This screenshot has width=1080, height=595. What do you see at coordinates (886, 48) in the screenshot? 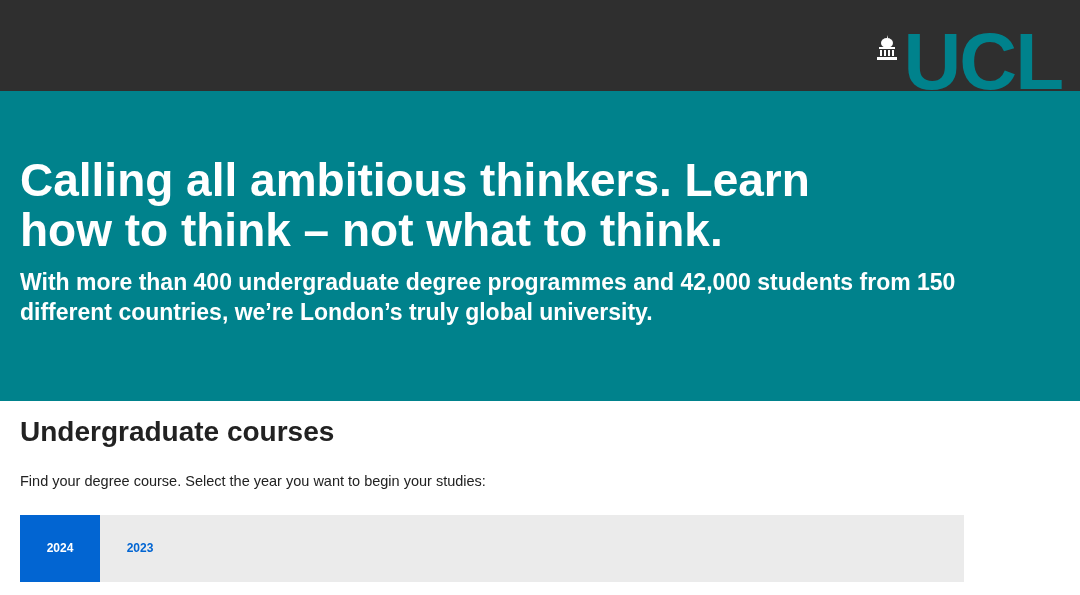
I see `portico-icon` at bounding box center [886, 48].